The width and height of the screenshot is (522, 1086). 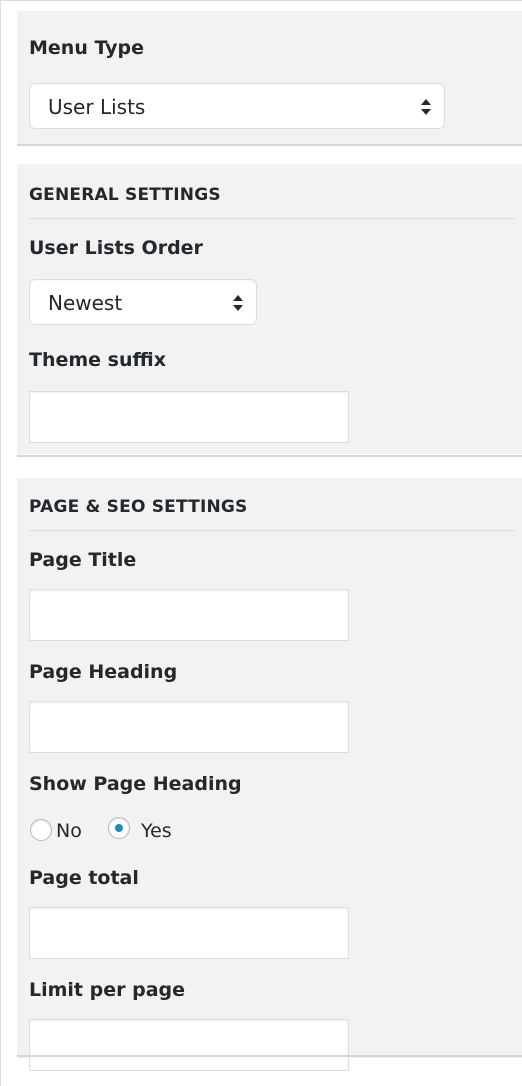 I want to click on page-total-input, so click(x=189, y=933).